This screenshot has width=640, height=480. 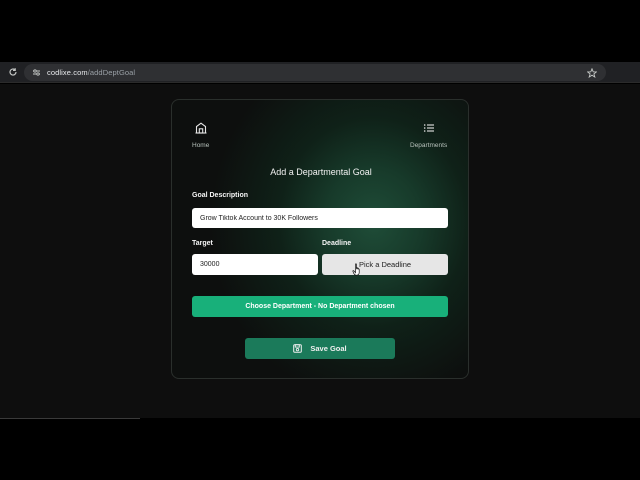 I want to click on url-path: /addDeptGoal, so click(x=111, y=72).